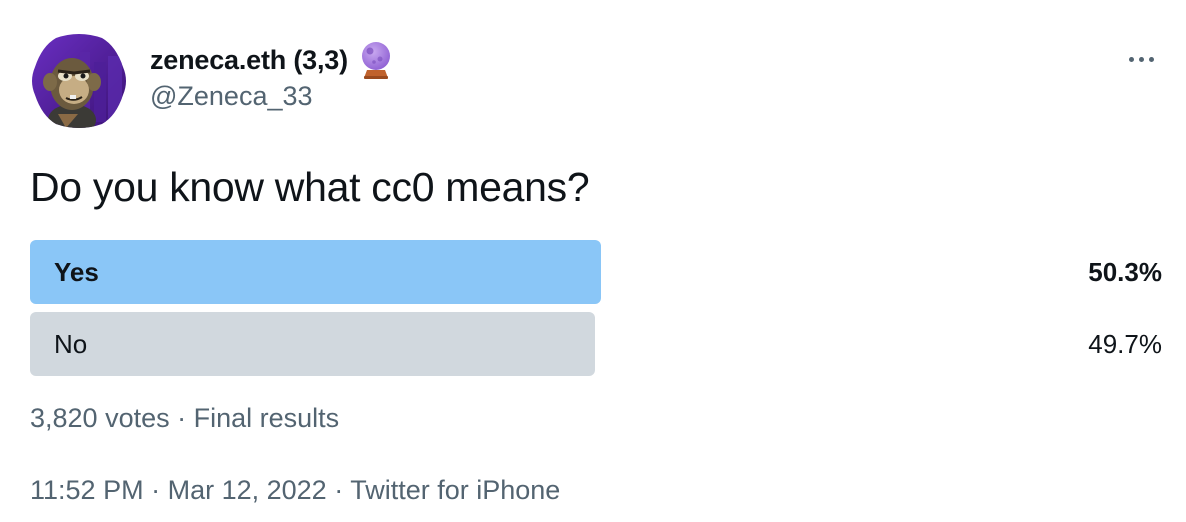 The width and height of the screenshot is (1186, 522). What do you see at coordinates (71, 344) in the screenshot?
I see `poll-option-label: No` at bounding box center [71, 344].